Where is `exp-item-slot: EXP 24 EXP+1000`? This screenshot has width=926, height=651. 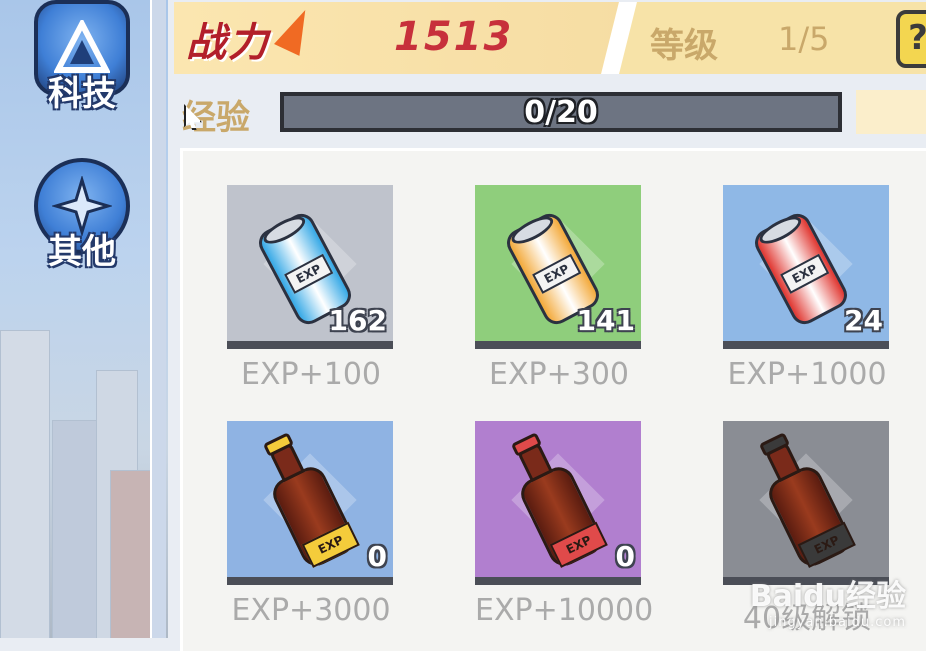
exp-item-slot: EXP 24 EXP+1000 is located at coordinates (807, 288).